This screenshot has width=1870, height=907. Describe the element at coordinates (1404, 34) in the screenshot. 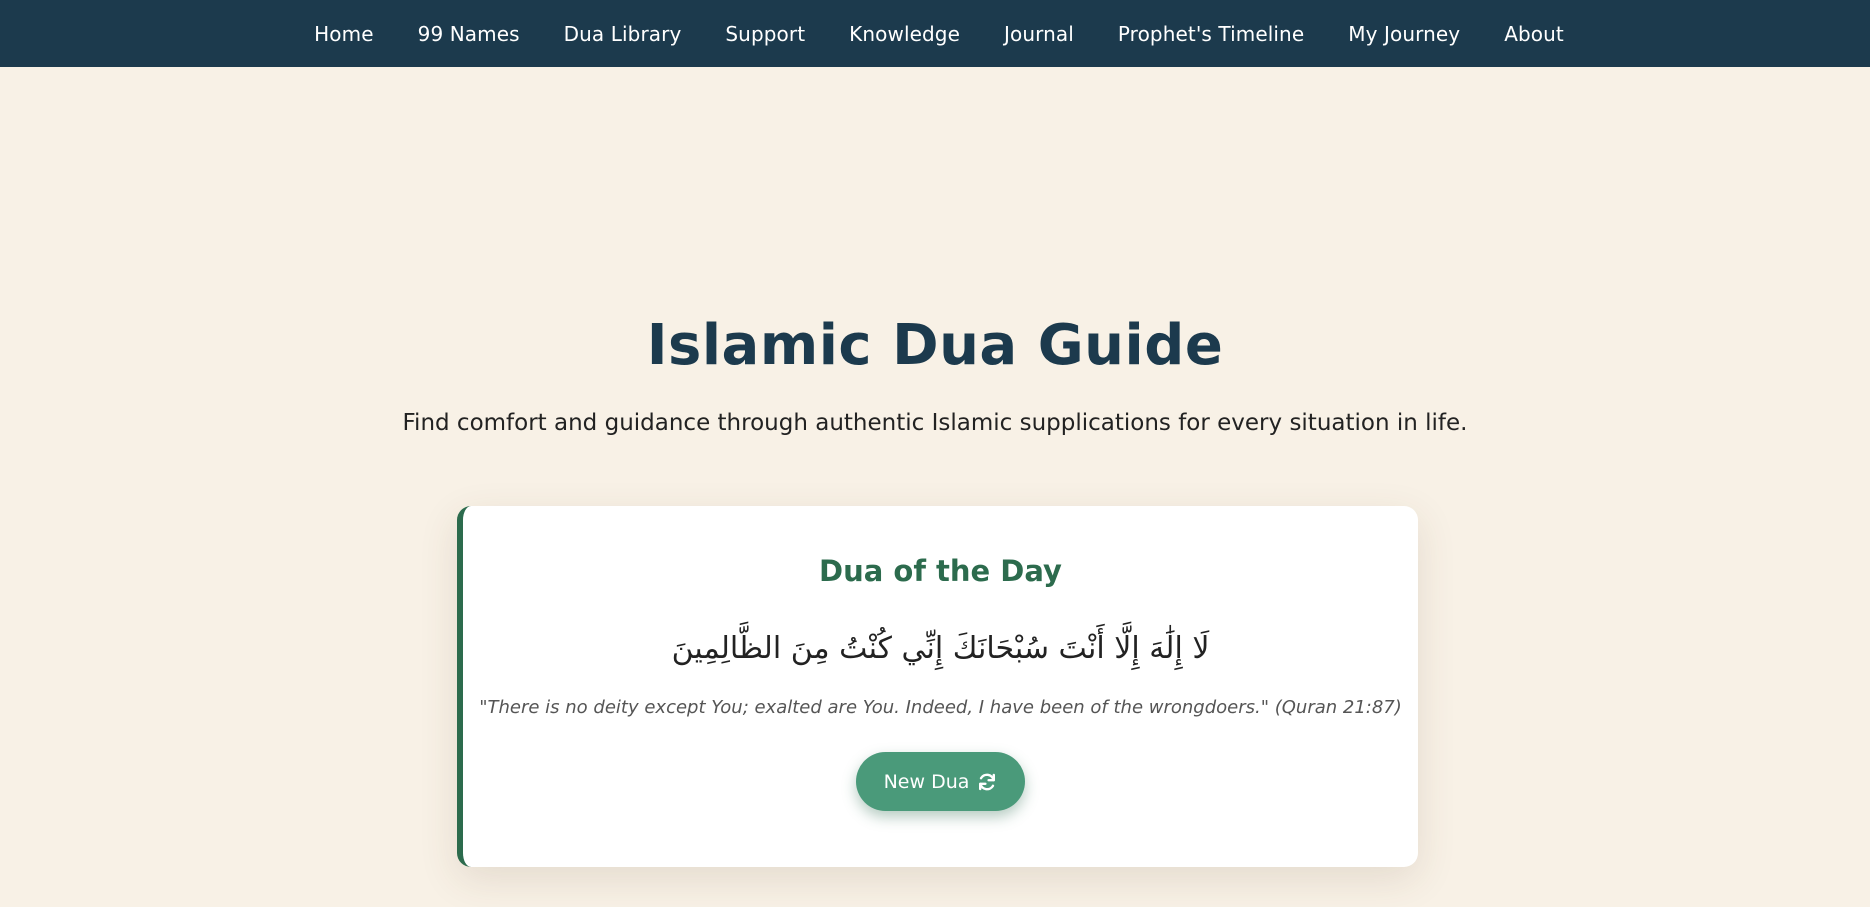

I see `nav-item-my-journey: My Journey` at that location.